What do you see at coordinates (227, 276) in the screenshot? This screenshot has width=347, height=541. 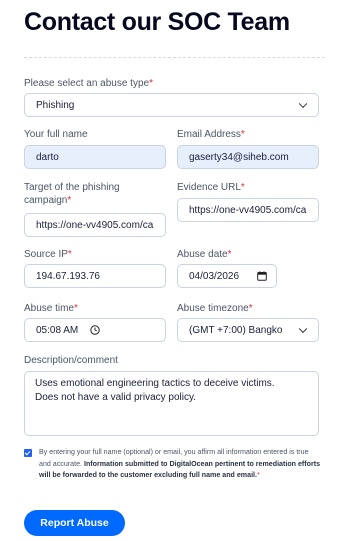 I see `abuse-date-field: 04/03/2026` at bounding box center [227, 276].